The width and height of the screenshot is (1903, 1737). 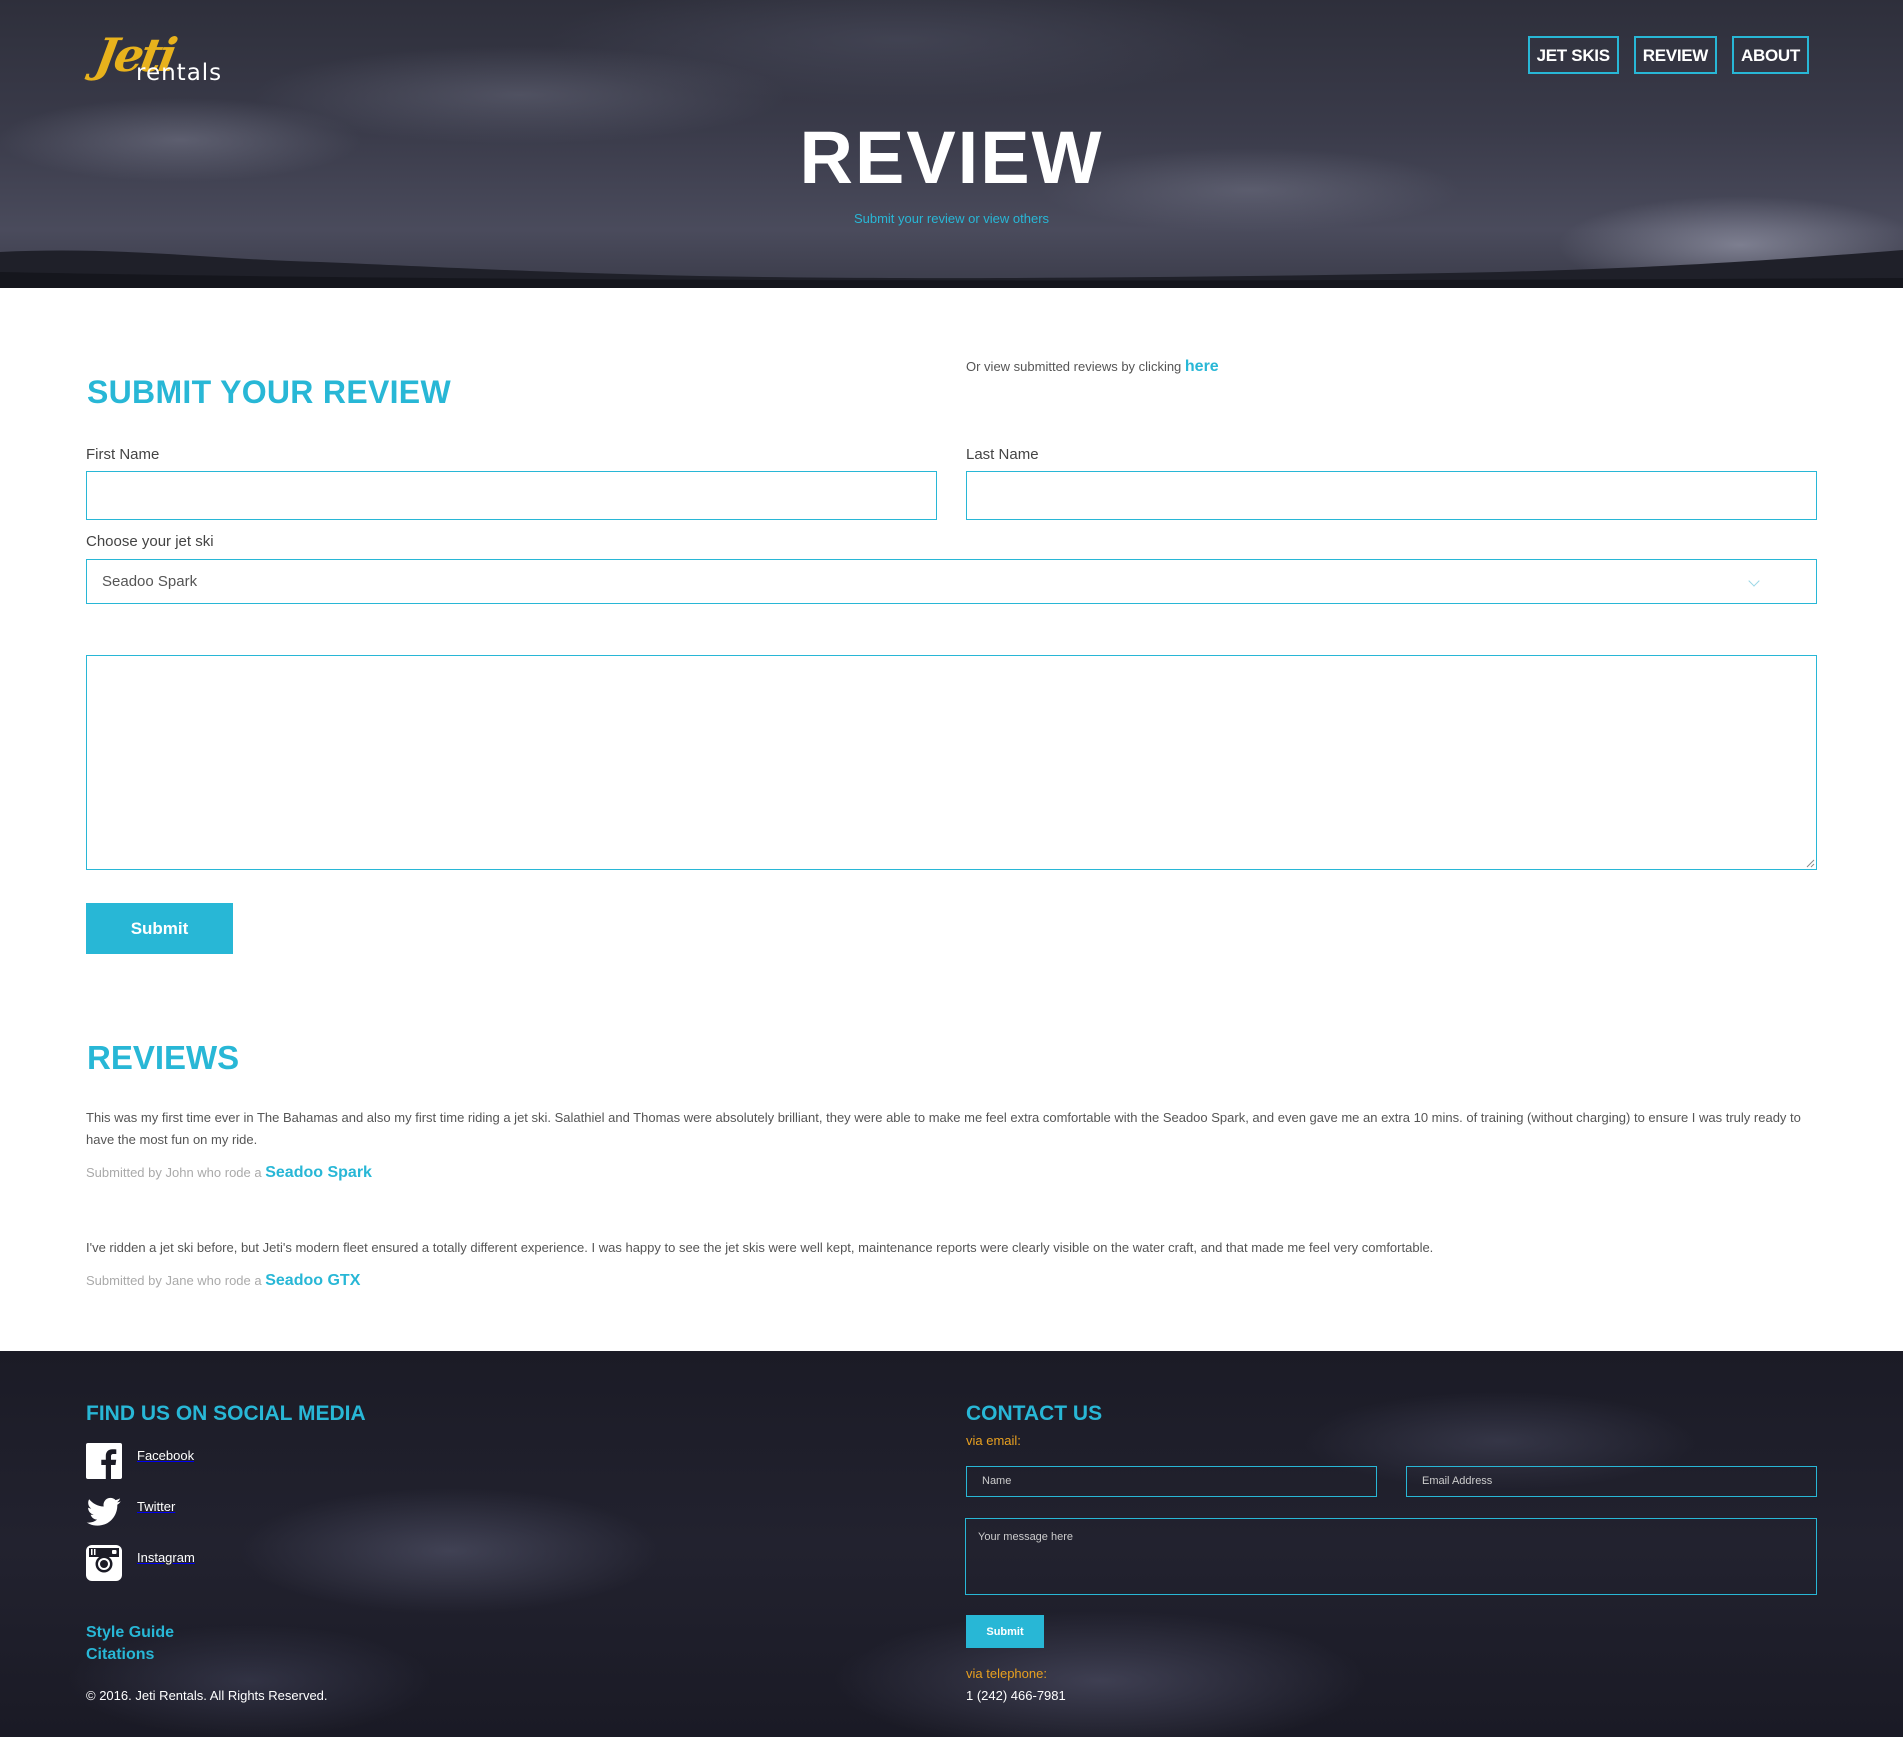 I want to click on review-attribution: Submitted by Jane who rode a Seadoo GTX, so click(x=223, y=1281).